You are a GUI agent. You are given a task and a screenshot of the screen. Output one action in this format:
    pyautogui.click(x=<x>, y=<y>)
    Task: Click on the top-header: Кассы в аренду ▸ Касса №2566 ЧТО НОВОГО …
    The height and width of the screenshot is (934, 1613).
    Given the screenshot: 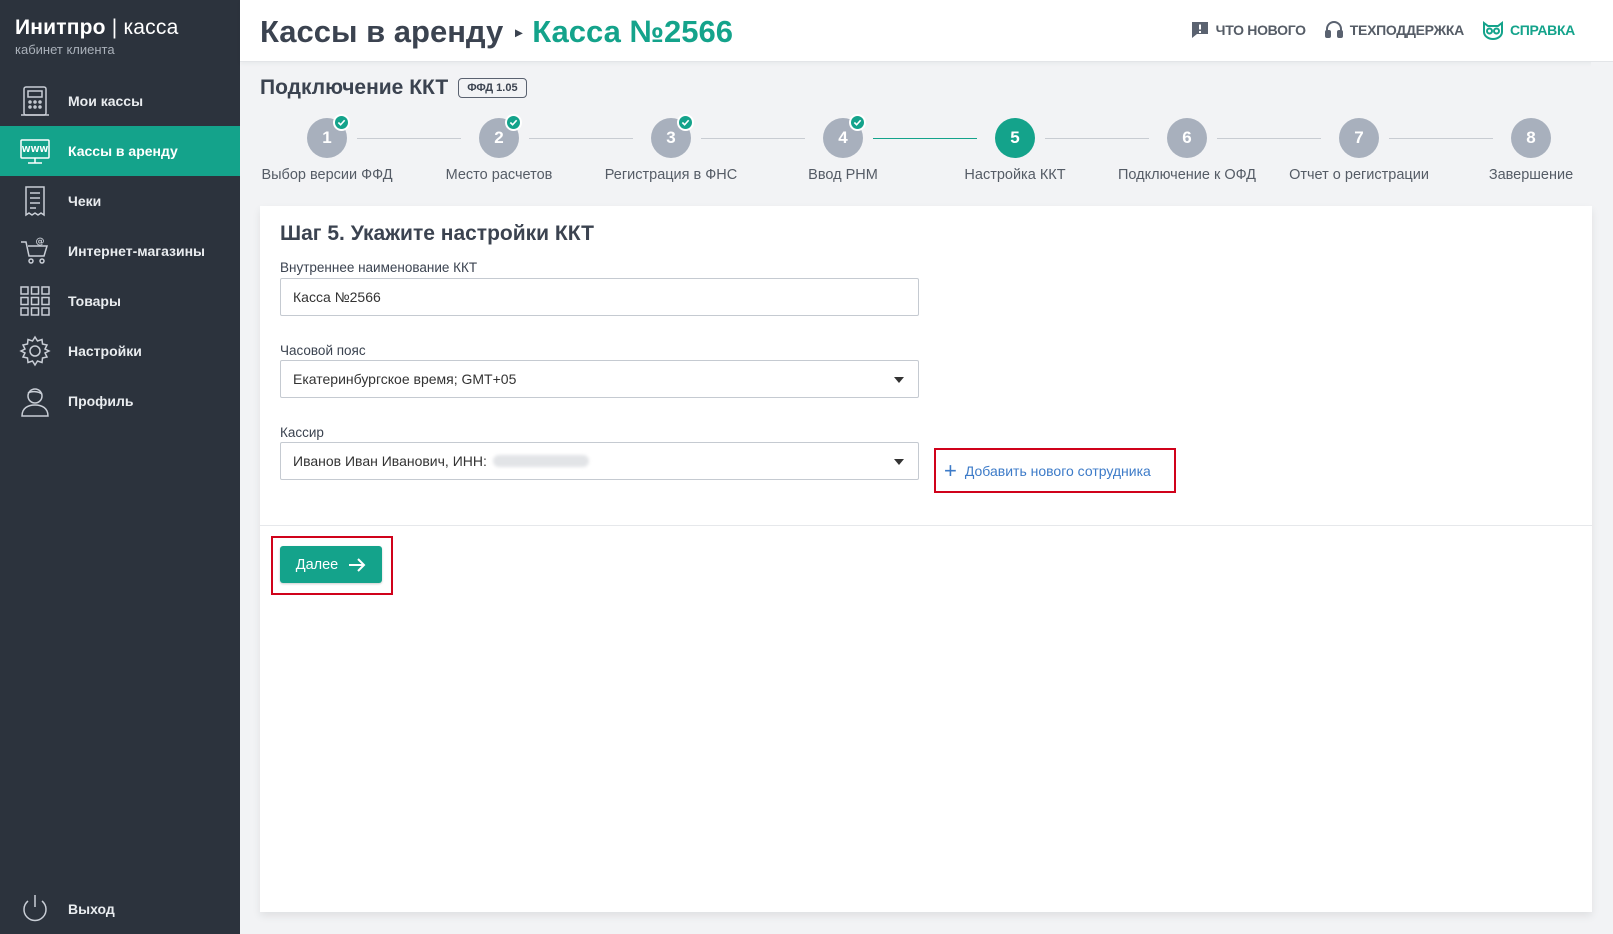 What is the action you would take?
    pyautogui.click(x=926, y=31)
    